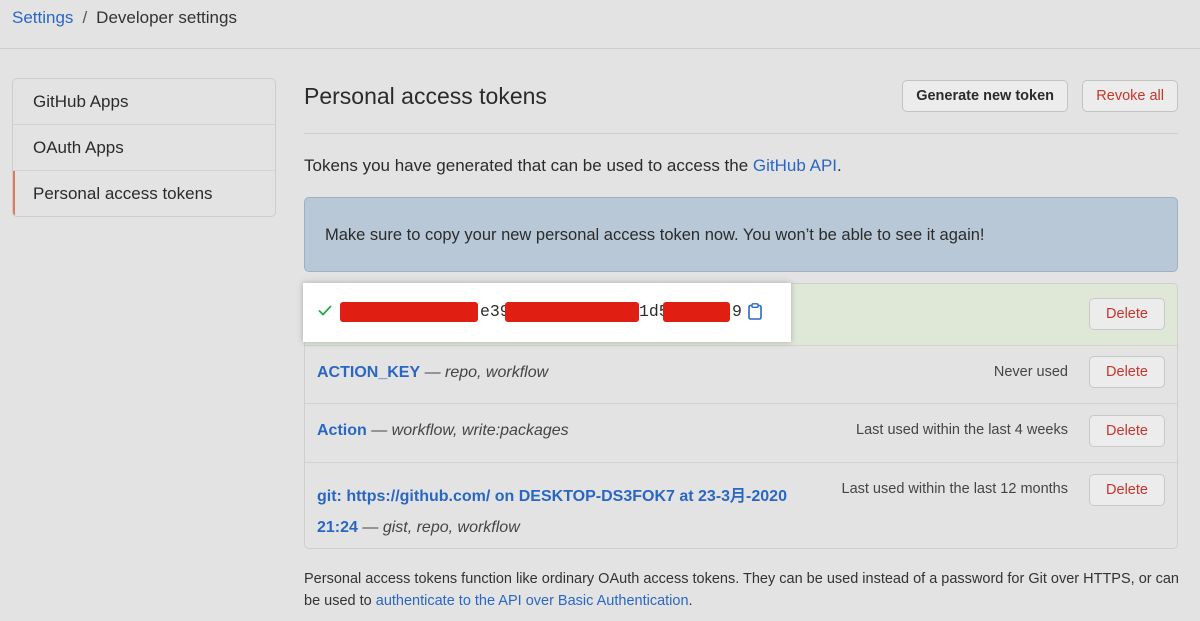 This screenshot has height=621, width=1200. I want to click on token-usage: Last used within the last 4 weeks, so click(962, 430).